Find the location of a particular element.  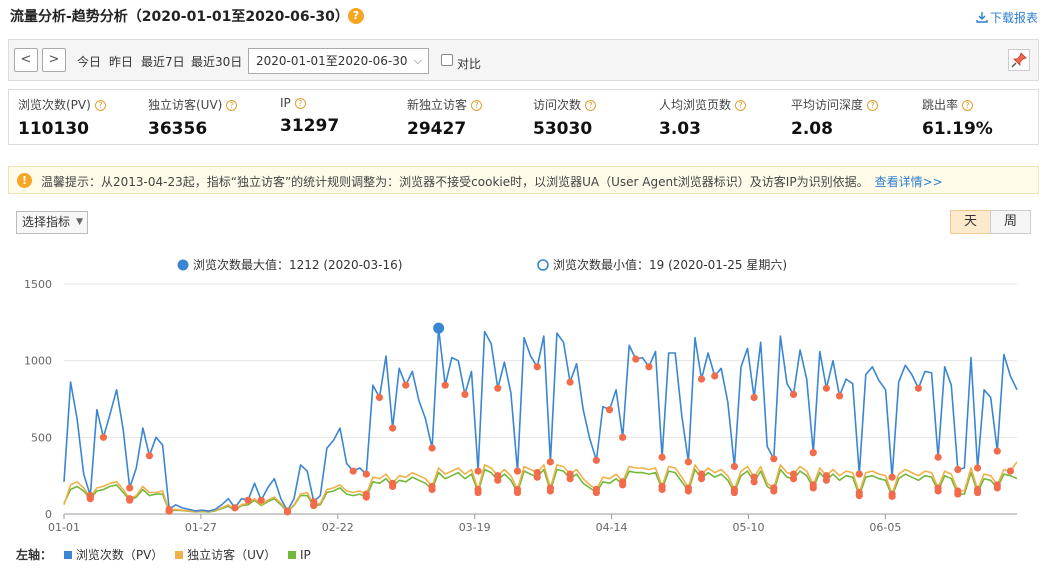

chevron-down-icon: ⌵ is located at coordinates (417, 60).